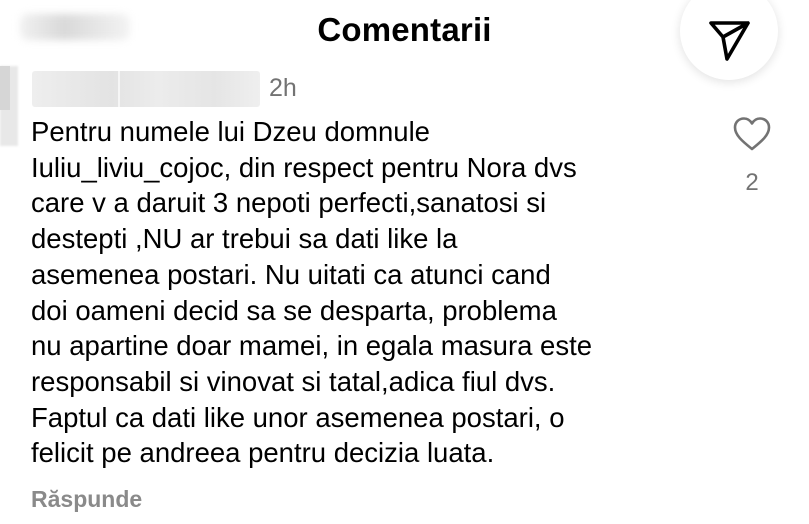  I want to click on blurred-username, so click(146, 89).